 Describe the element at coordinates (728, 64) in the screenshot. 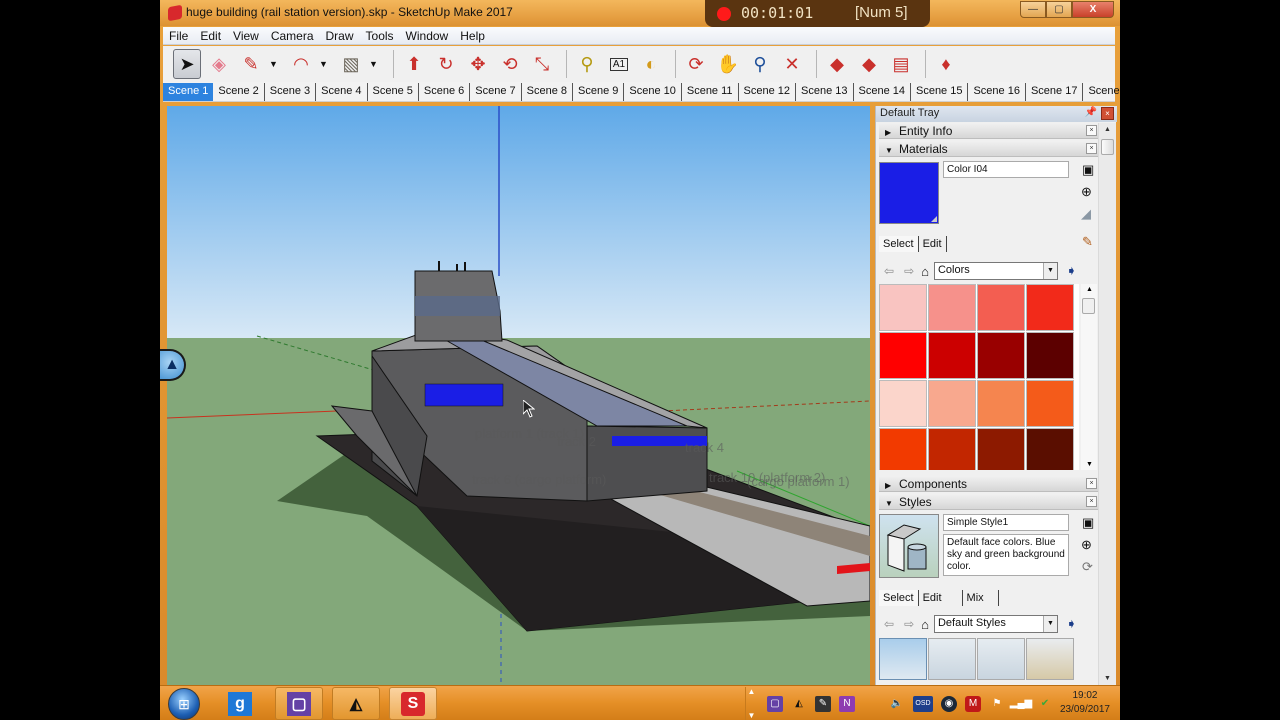

I see `pan-tool-button: ✋` at that location.